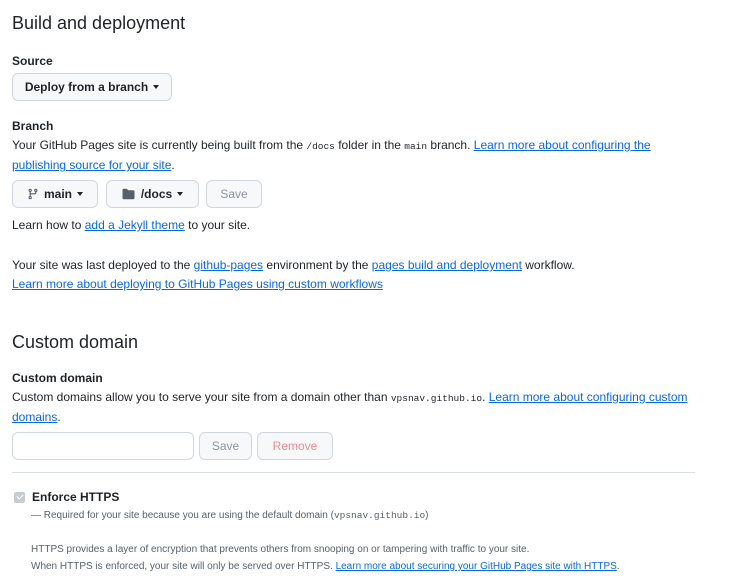  Describe the element at coordinates (320, 146) in the screenshot. I see `branch-desc-folder: /docs` at that location.